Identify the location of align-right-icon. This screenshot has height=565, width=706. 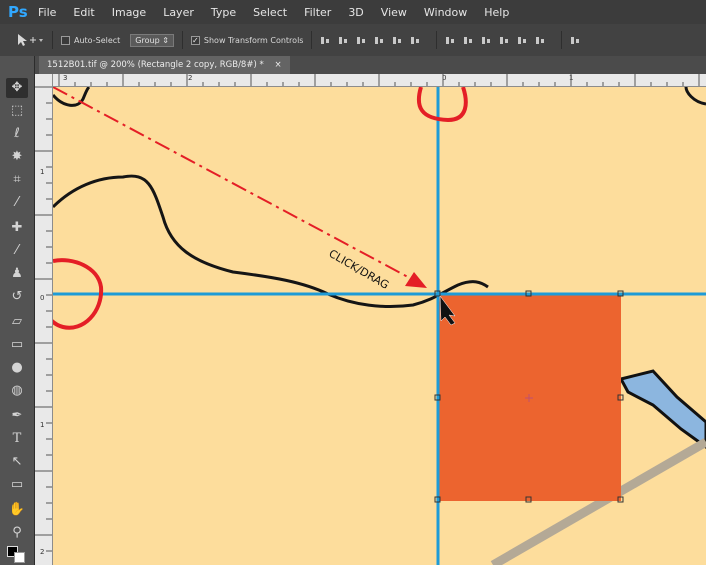
(415, 40).